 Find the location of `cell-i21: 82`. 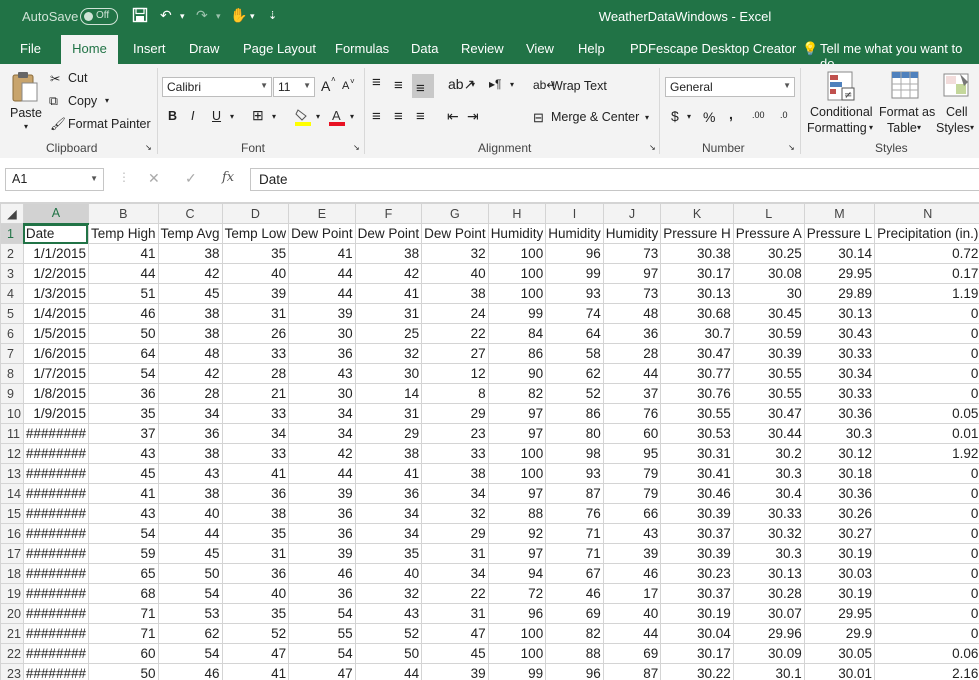

cell-i21: 82 is located at coordinates (574, 633).